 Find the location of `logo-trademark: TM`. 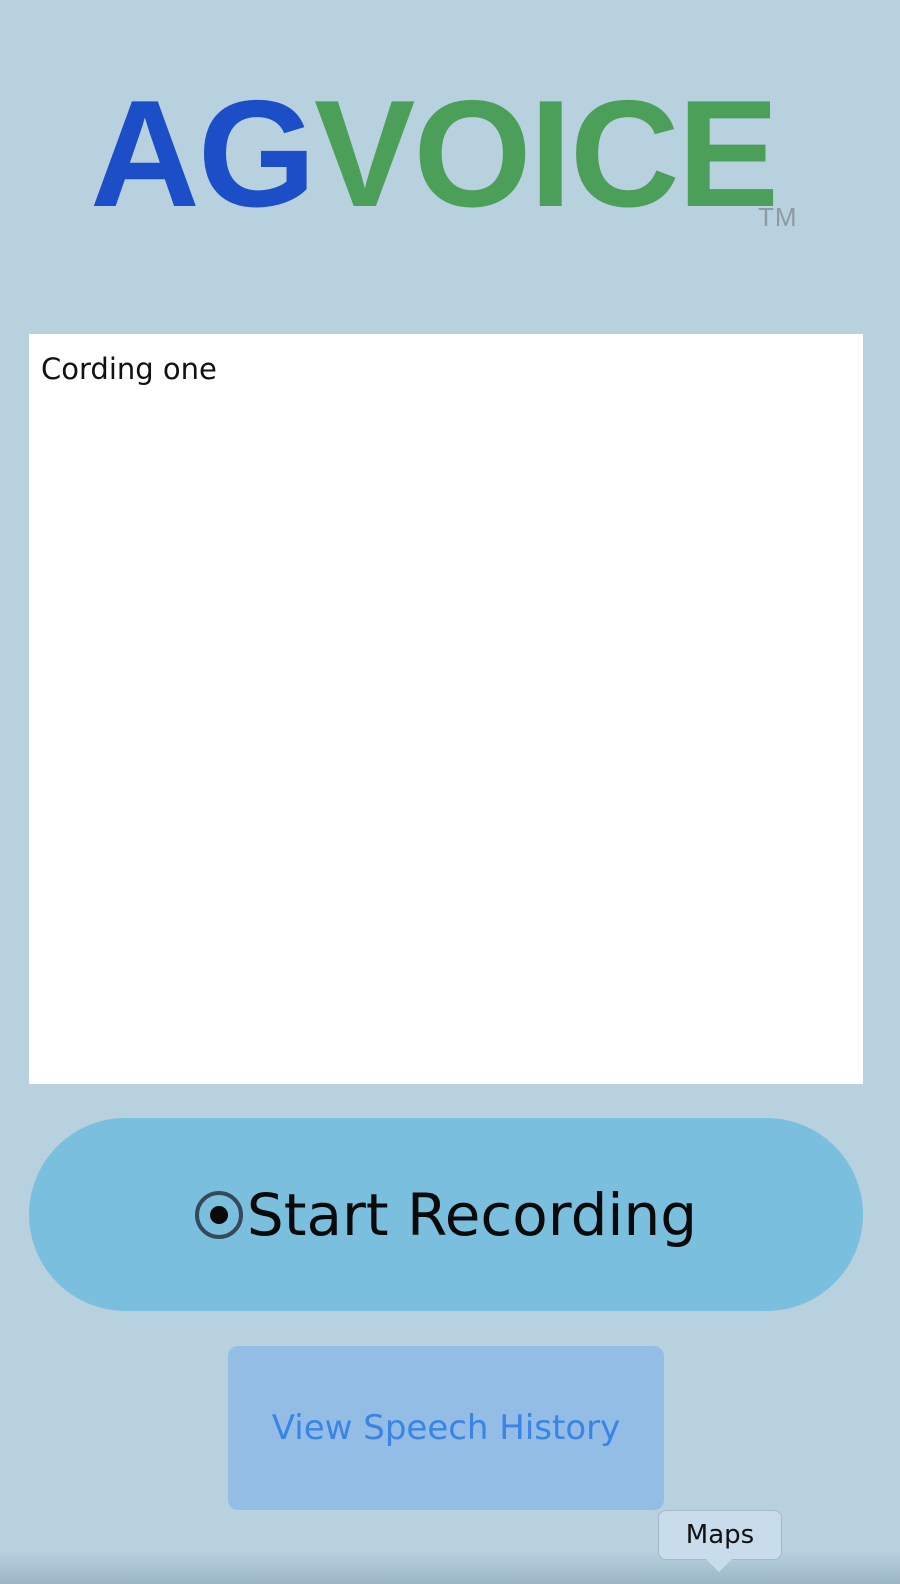

logo-trademark: TM is located at coordinates (778, 217).